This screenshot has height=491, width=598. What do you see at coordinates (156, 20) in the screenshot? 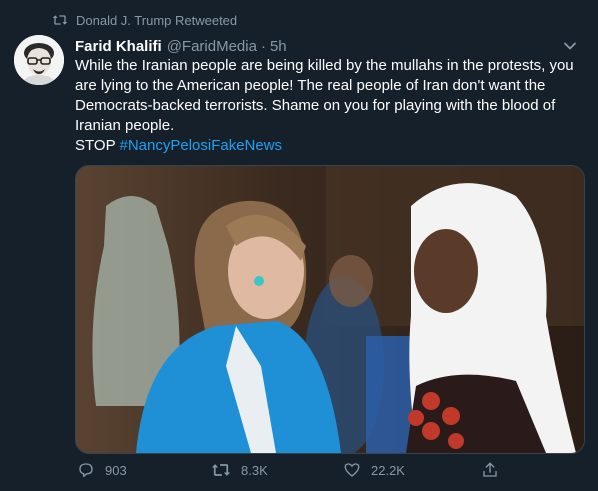
I see `retweet-context-text: Donald J. Trump Retweeted` at bounding box center [156, 20].